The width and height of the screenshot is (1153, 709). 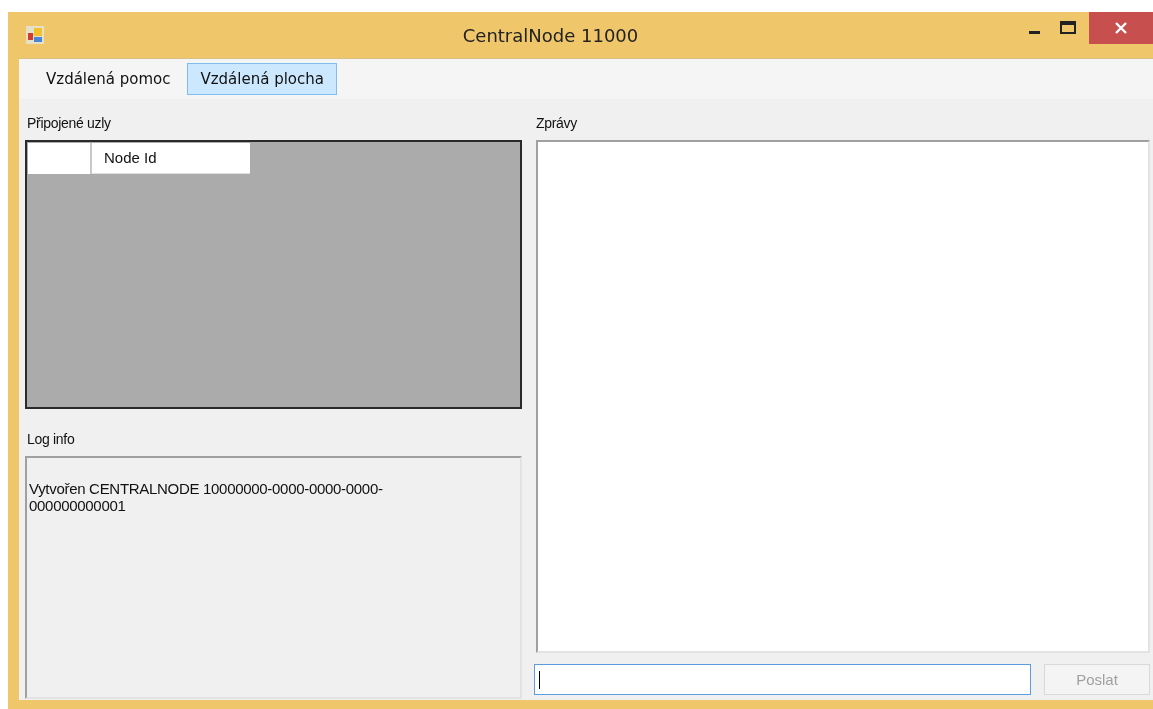 What do you see at coordinates (1034, 32) in the screenshot?
I see `minimize-icon` at bounding box center [1034, 32].